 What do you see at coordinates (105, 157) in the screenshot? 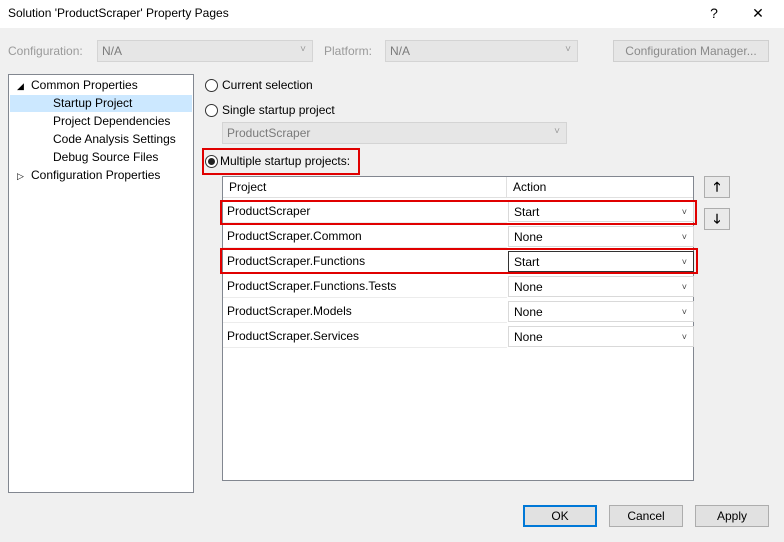
I see `tree-item-debug-source-files: Debug Source Files` at bounding box center [105, 157].